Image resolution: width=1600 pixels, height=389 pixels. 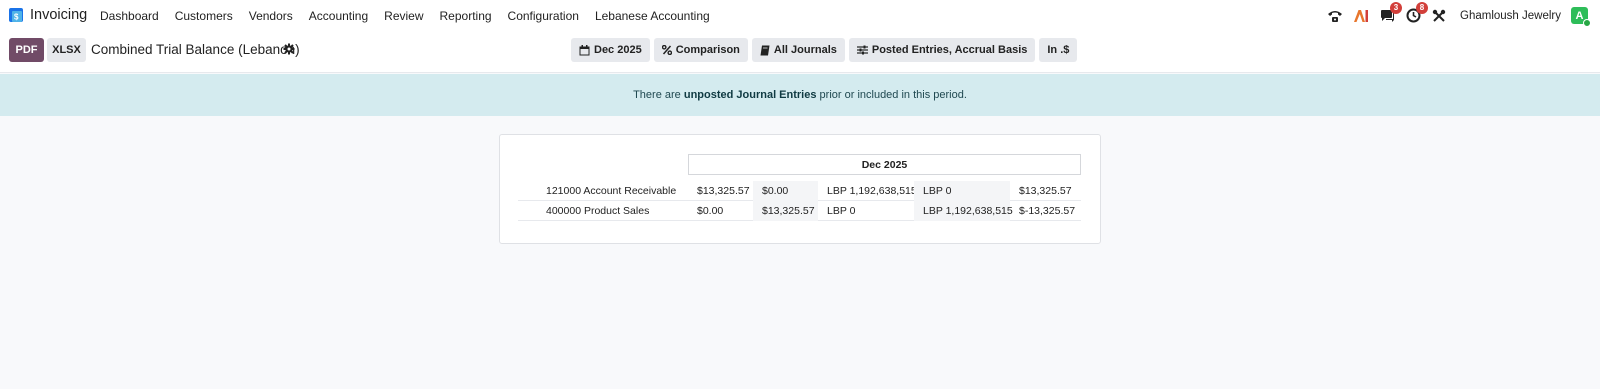 What do you see at coordinates (26, 50) in the screenshot?
I see `pdf-button: PDF` at bounding box center [26, 50].